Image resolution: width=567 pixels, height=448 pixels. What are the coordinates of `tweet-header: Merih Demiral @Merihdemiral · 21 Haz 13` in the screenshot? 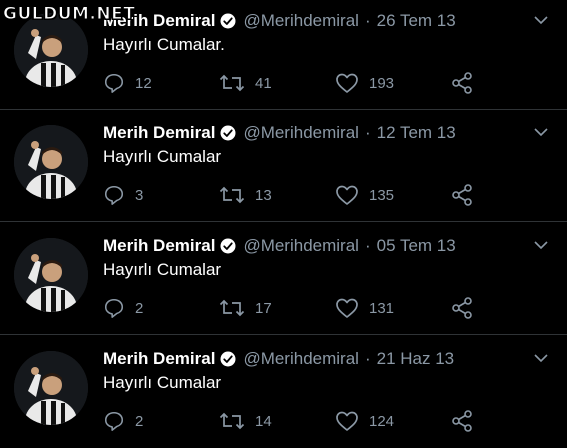 It's located at (278, 359).